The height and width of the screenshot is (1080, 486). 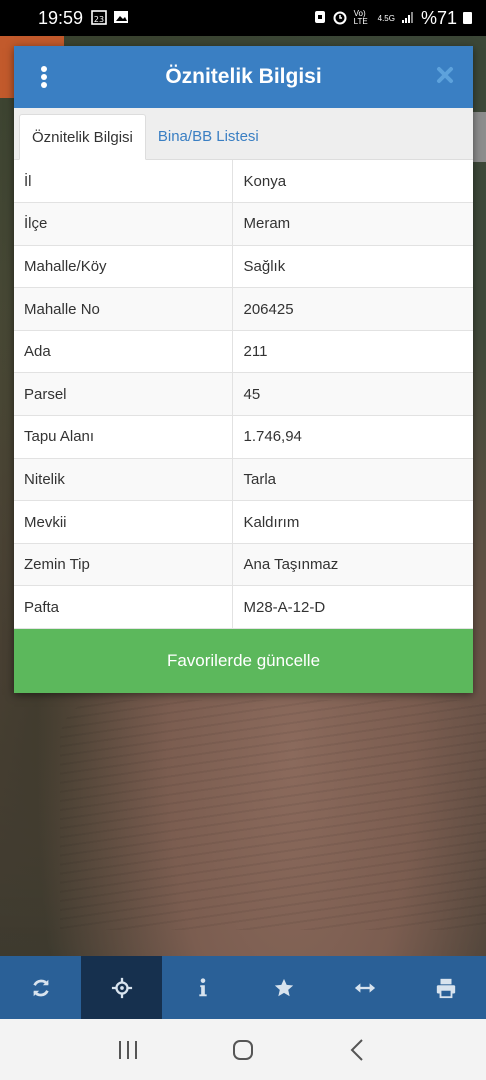 I want to click on toolbar-info-button, so click(x=202, y=987).